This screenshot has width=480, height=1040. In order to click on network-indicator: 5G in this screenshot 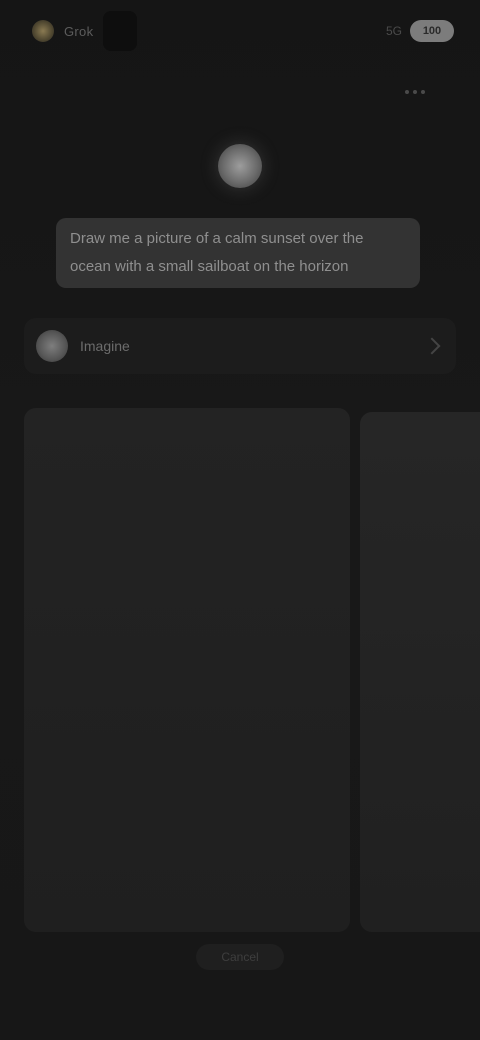, I will do `click(393, 31)`.